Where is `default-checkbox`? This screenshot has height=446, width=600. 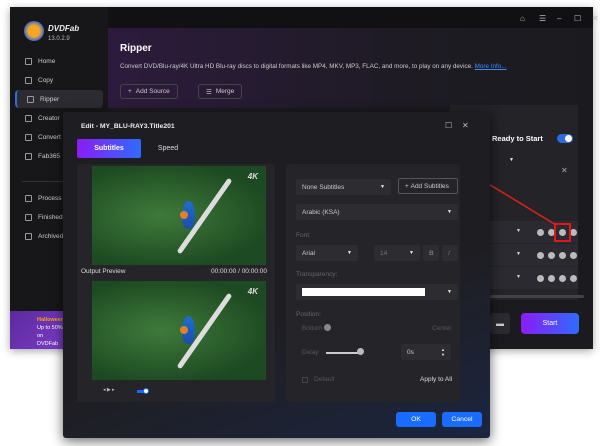
default-checkbox is located at coordinates (305, 380).